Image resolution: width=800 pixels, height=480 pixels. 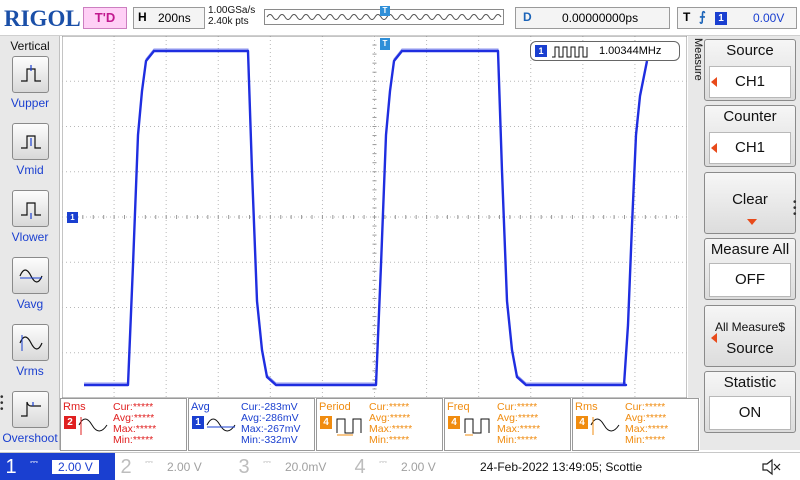 What do you see at coordinates (269, 440) in the screenshot?
I see `measure-min: Min:-332mV` at bounding box center [269, 440].